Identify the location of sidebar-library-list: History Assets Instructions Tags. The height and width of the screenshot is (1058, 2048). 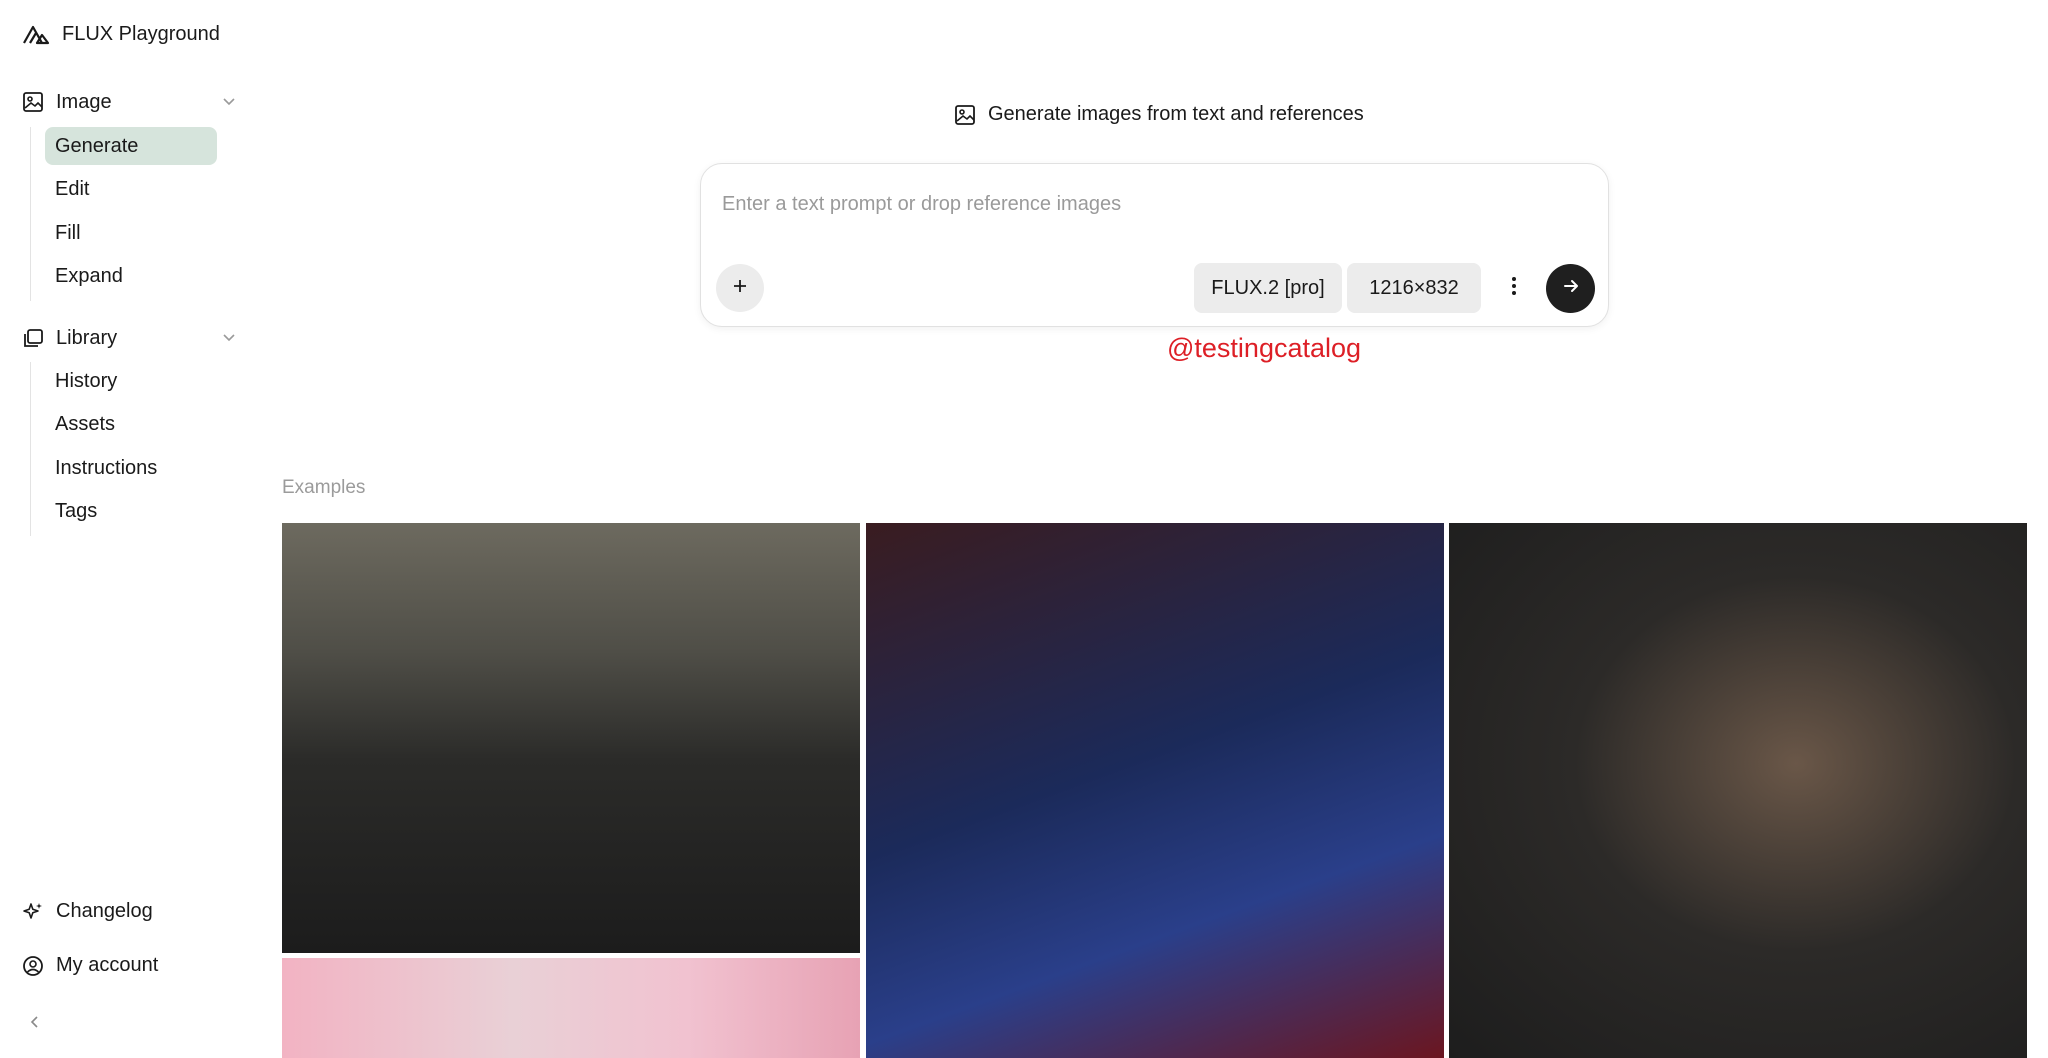
(123, 449).